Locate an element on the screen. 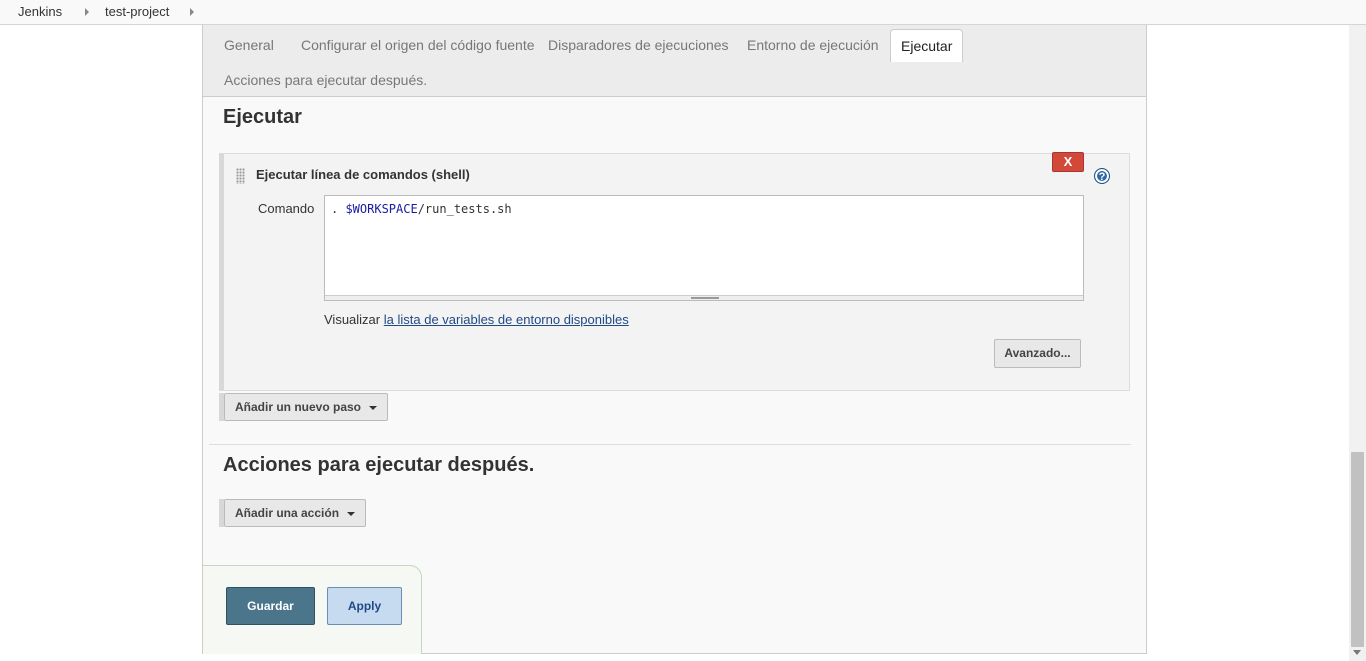  tab-environment: Entorno de ejecución is located at coordinates (813, 45).